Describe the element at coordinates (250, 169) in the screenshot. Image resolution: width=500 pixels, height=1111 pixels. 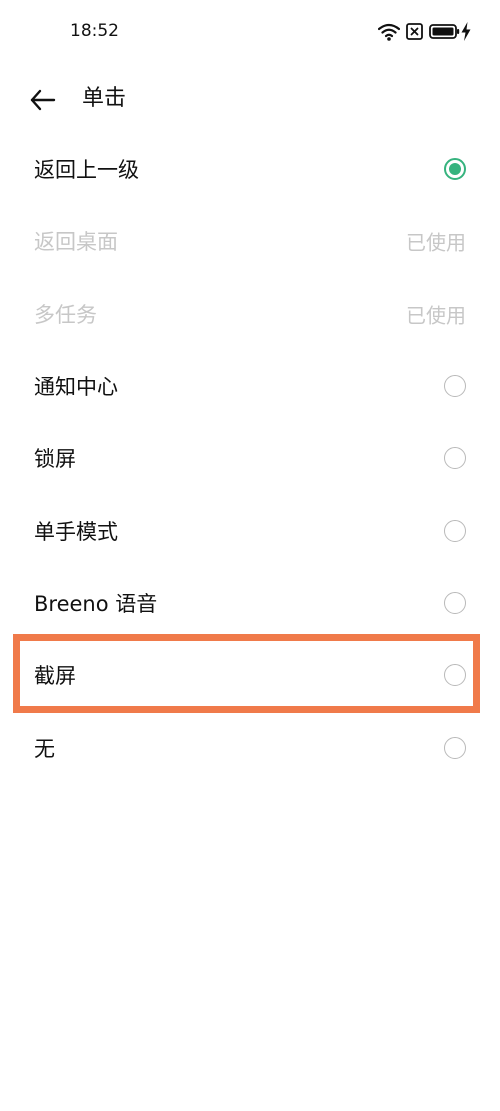
I see `option-return-previous: 返回上一级` at that location.